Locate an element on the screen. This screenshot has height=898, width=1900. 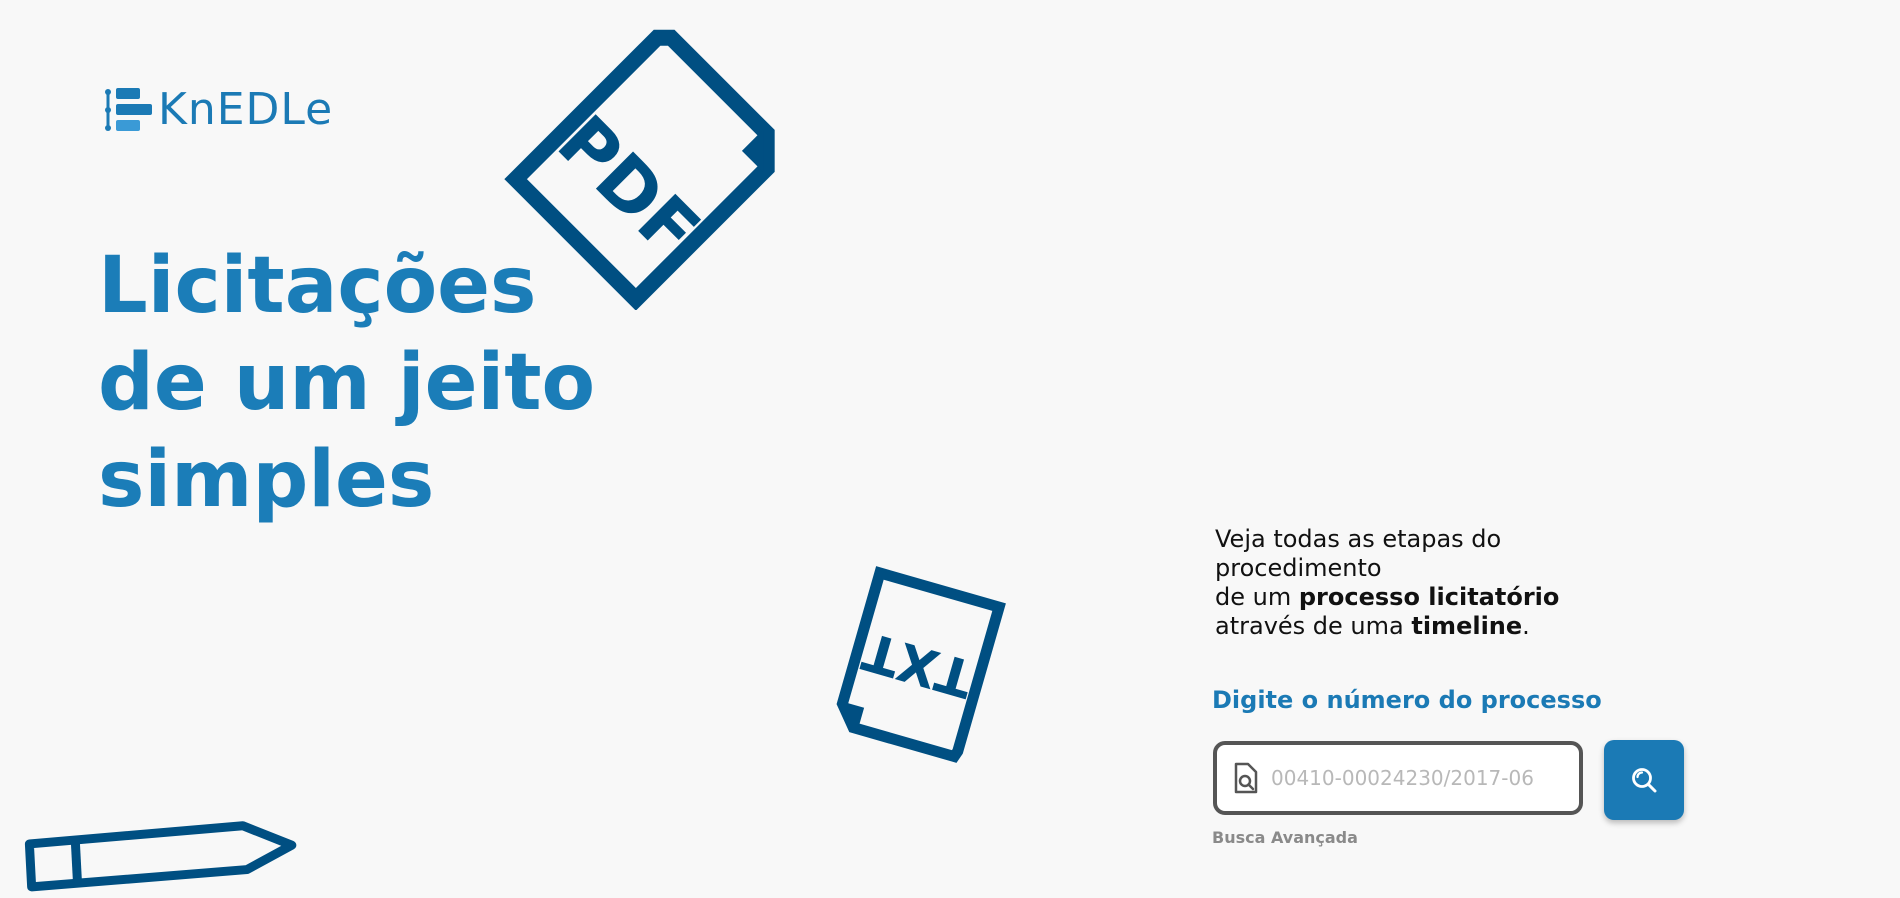
process-number-input is located at coordinates (1421, 778).